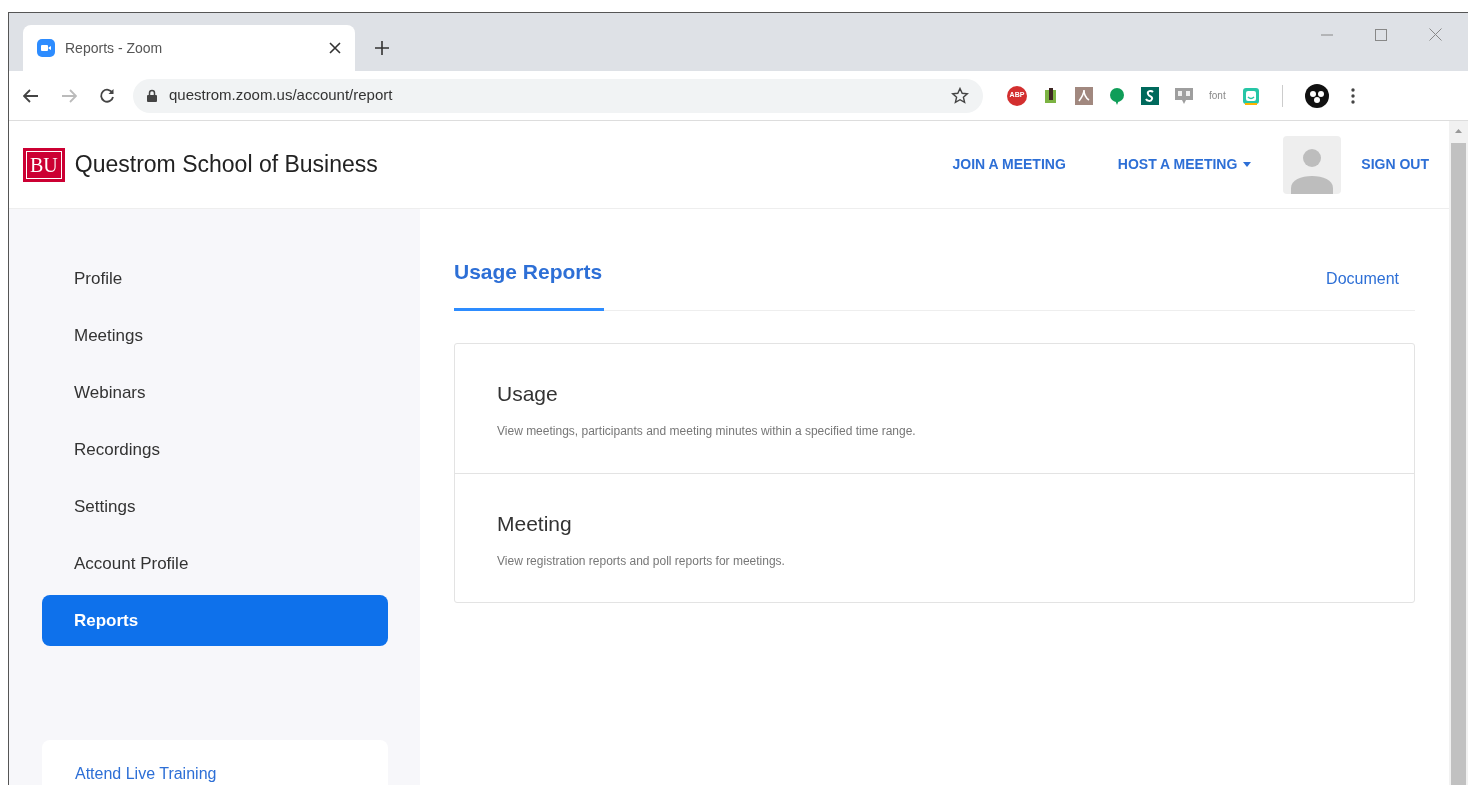  What do you see at coordinates (1362, 279) in the screenshot?
I see `document-link: Document` at bounding box center [1362, 279].